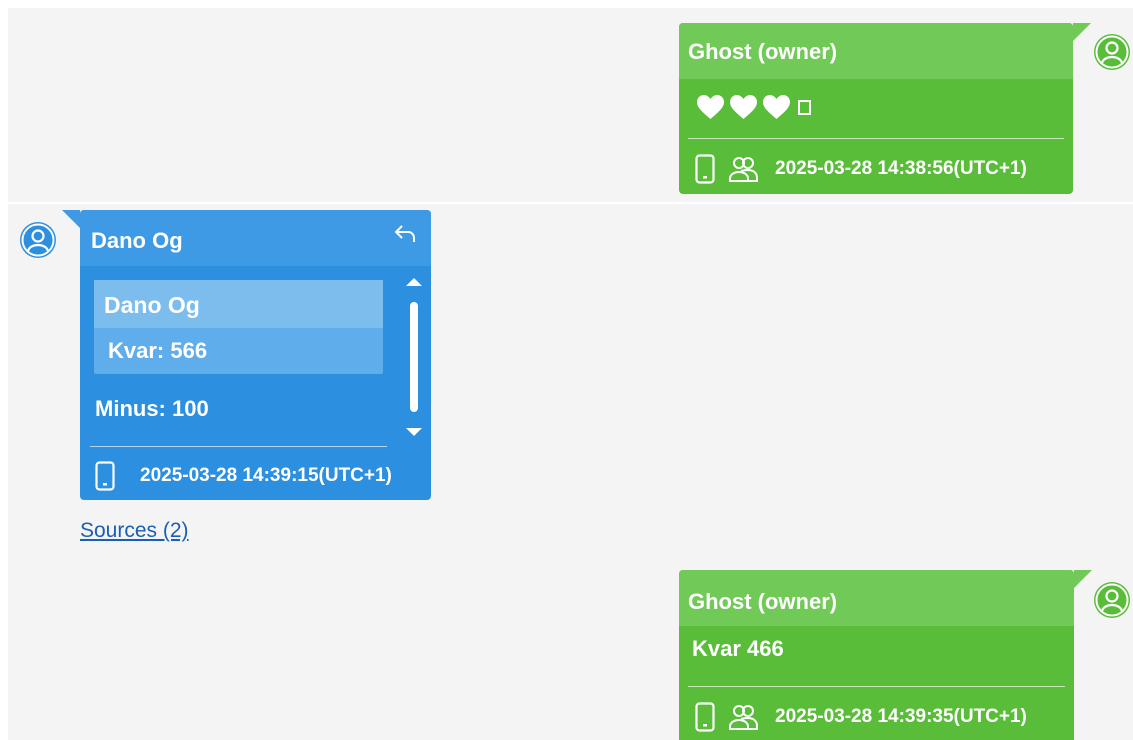  I want to click on sources-link: Sources (2), so click(134, 531).